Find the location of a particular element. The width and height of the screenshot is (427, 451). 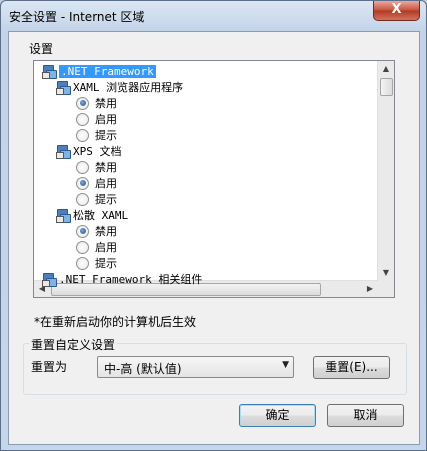

reset-to-label: 重置为 is located at coordinates (49, 367).